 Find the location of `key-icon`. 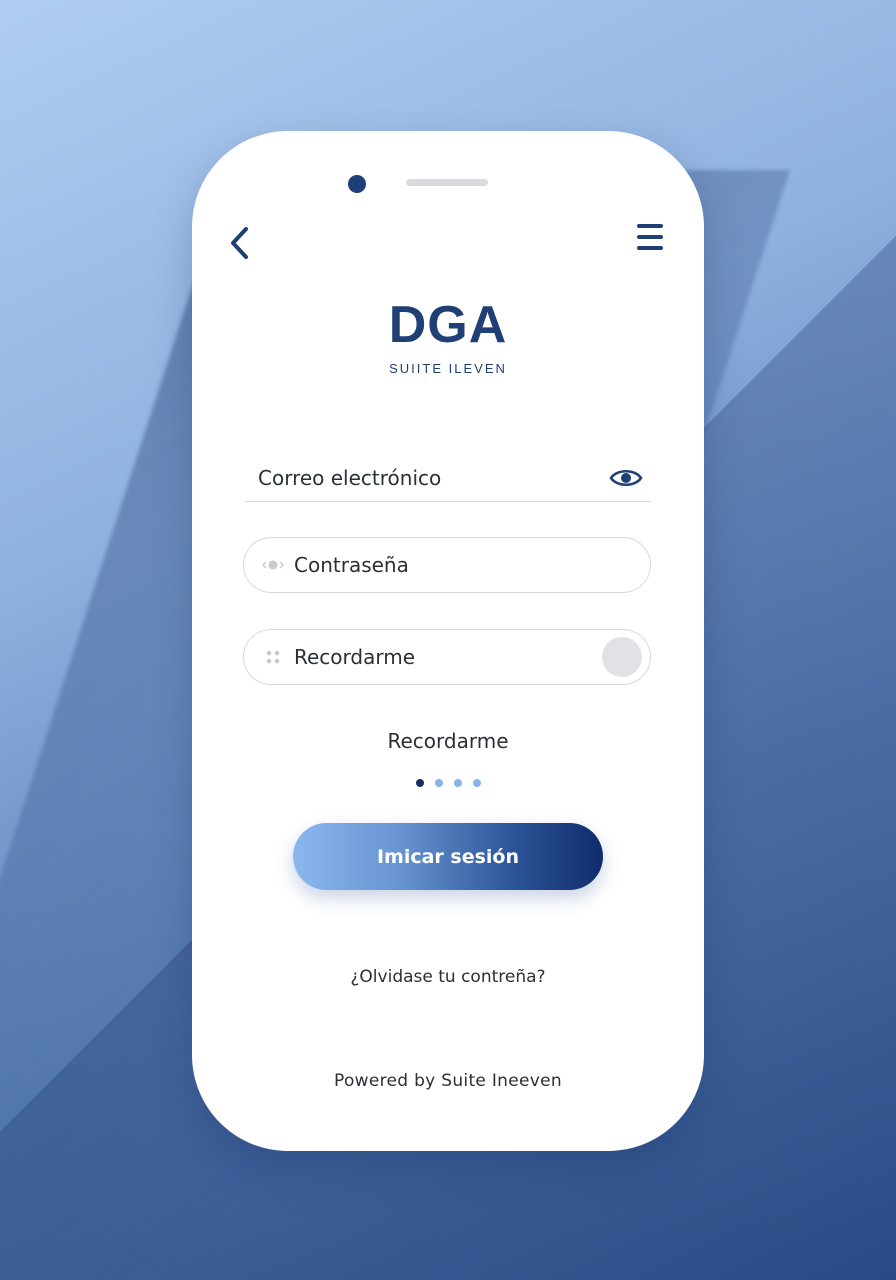

key-icon is located at coordinates (273, 565).